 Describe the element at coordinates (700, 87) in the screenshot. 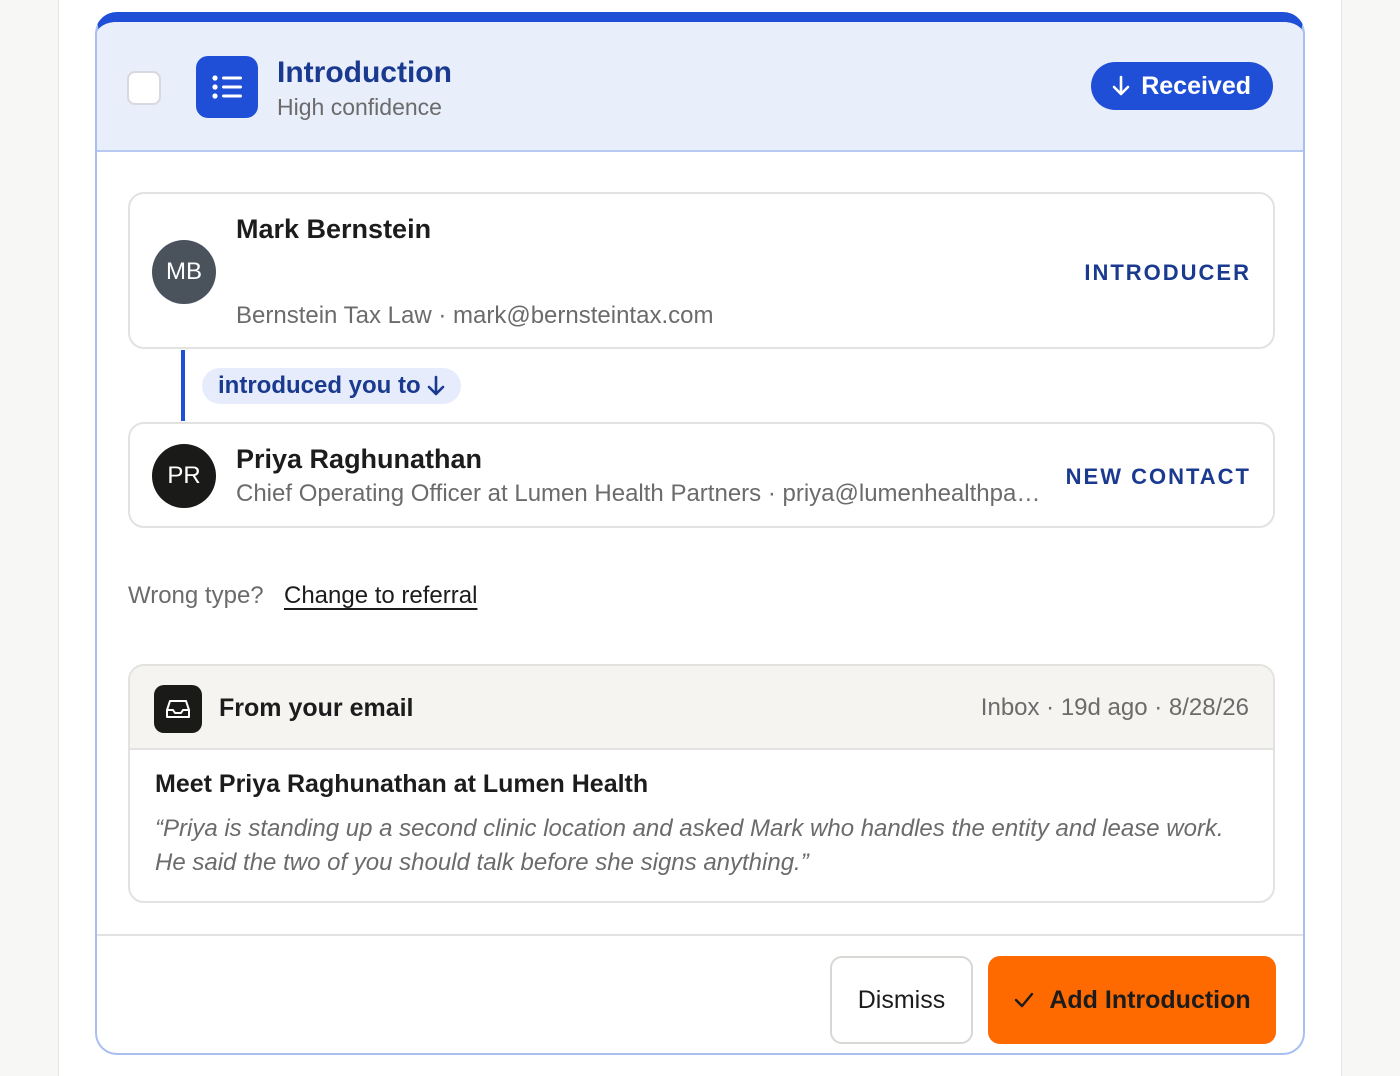

I see `card-header: Introduction High confidence Received` at that location.